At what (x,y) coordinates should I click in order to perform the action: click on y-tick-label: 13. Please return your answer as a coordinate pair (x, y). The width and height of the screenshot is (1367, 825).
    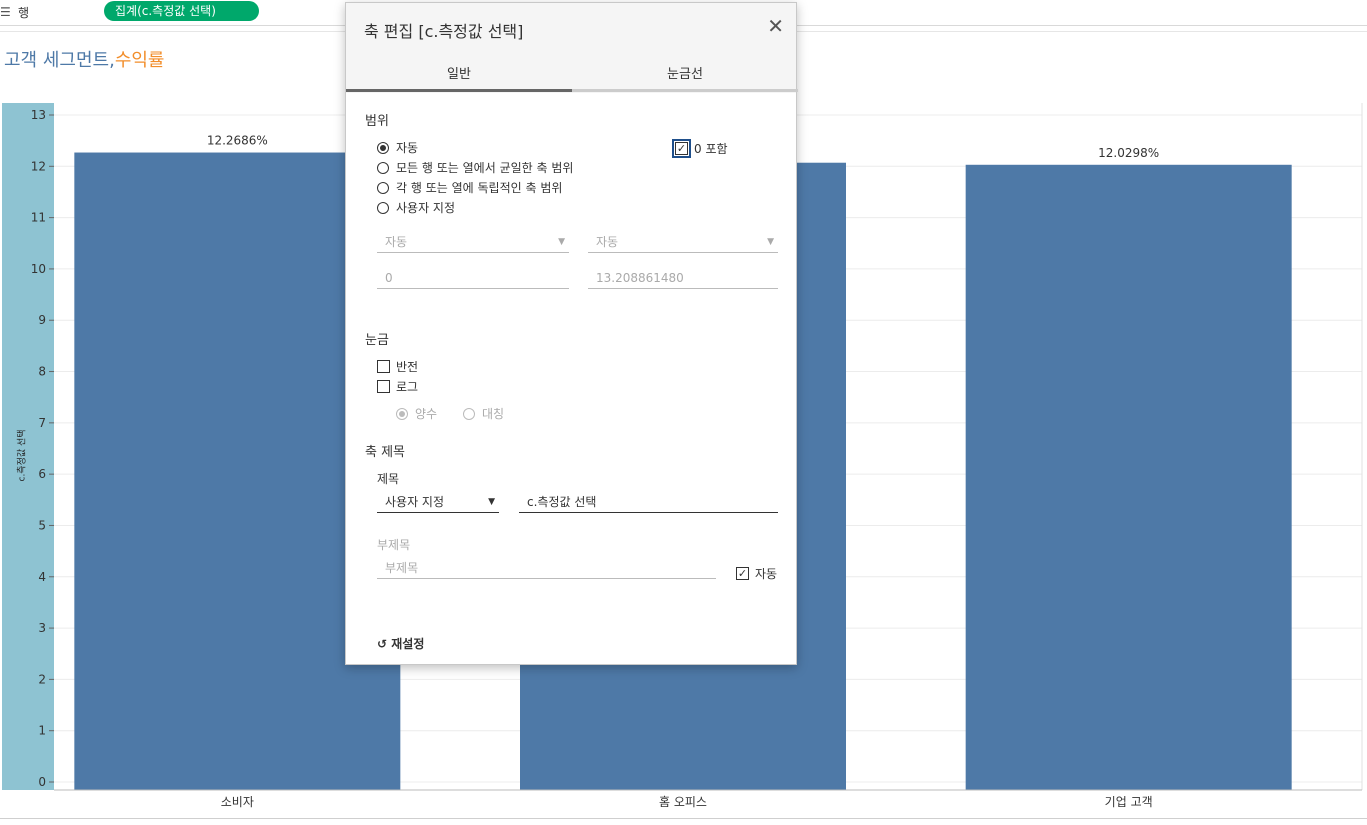
    Looking at the image, I should click on (38, 115).